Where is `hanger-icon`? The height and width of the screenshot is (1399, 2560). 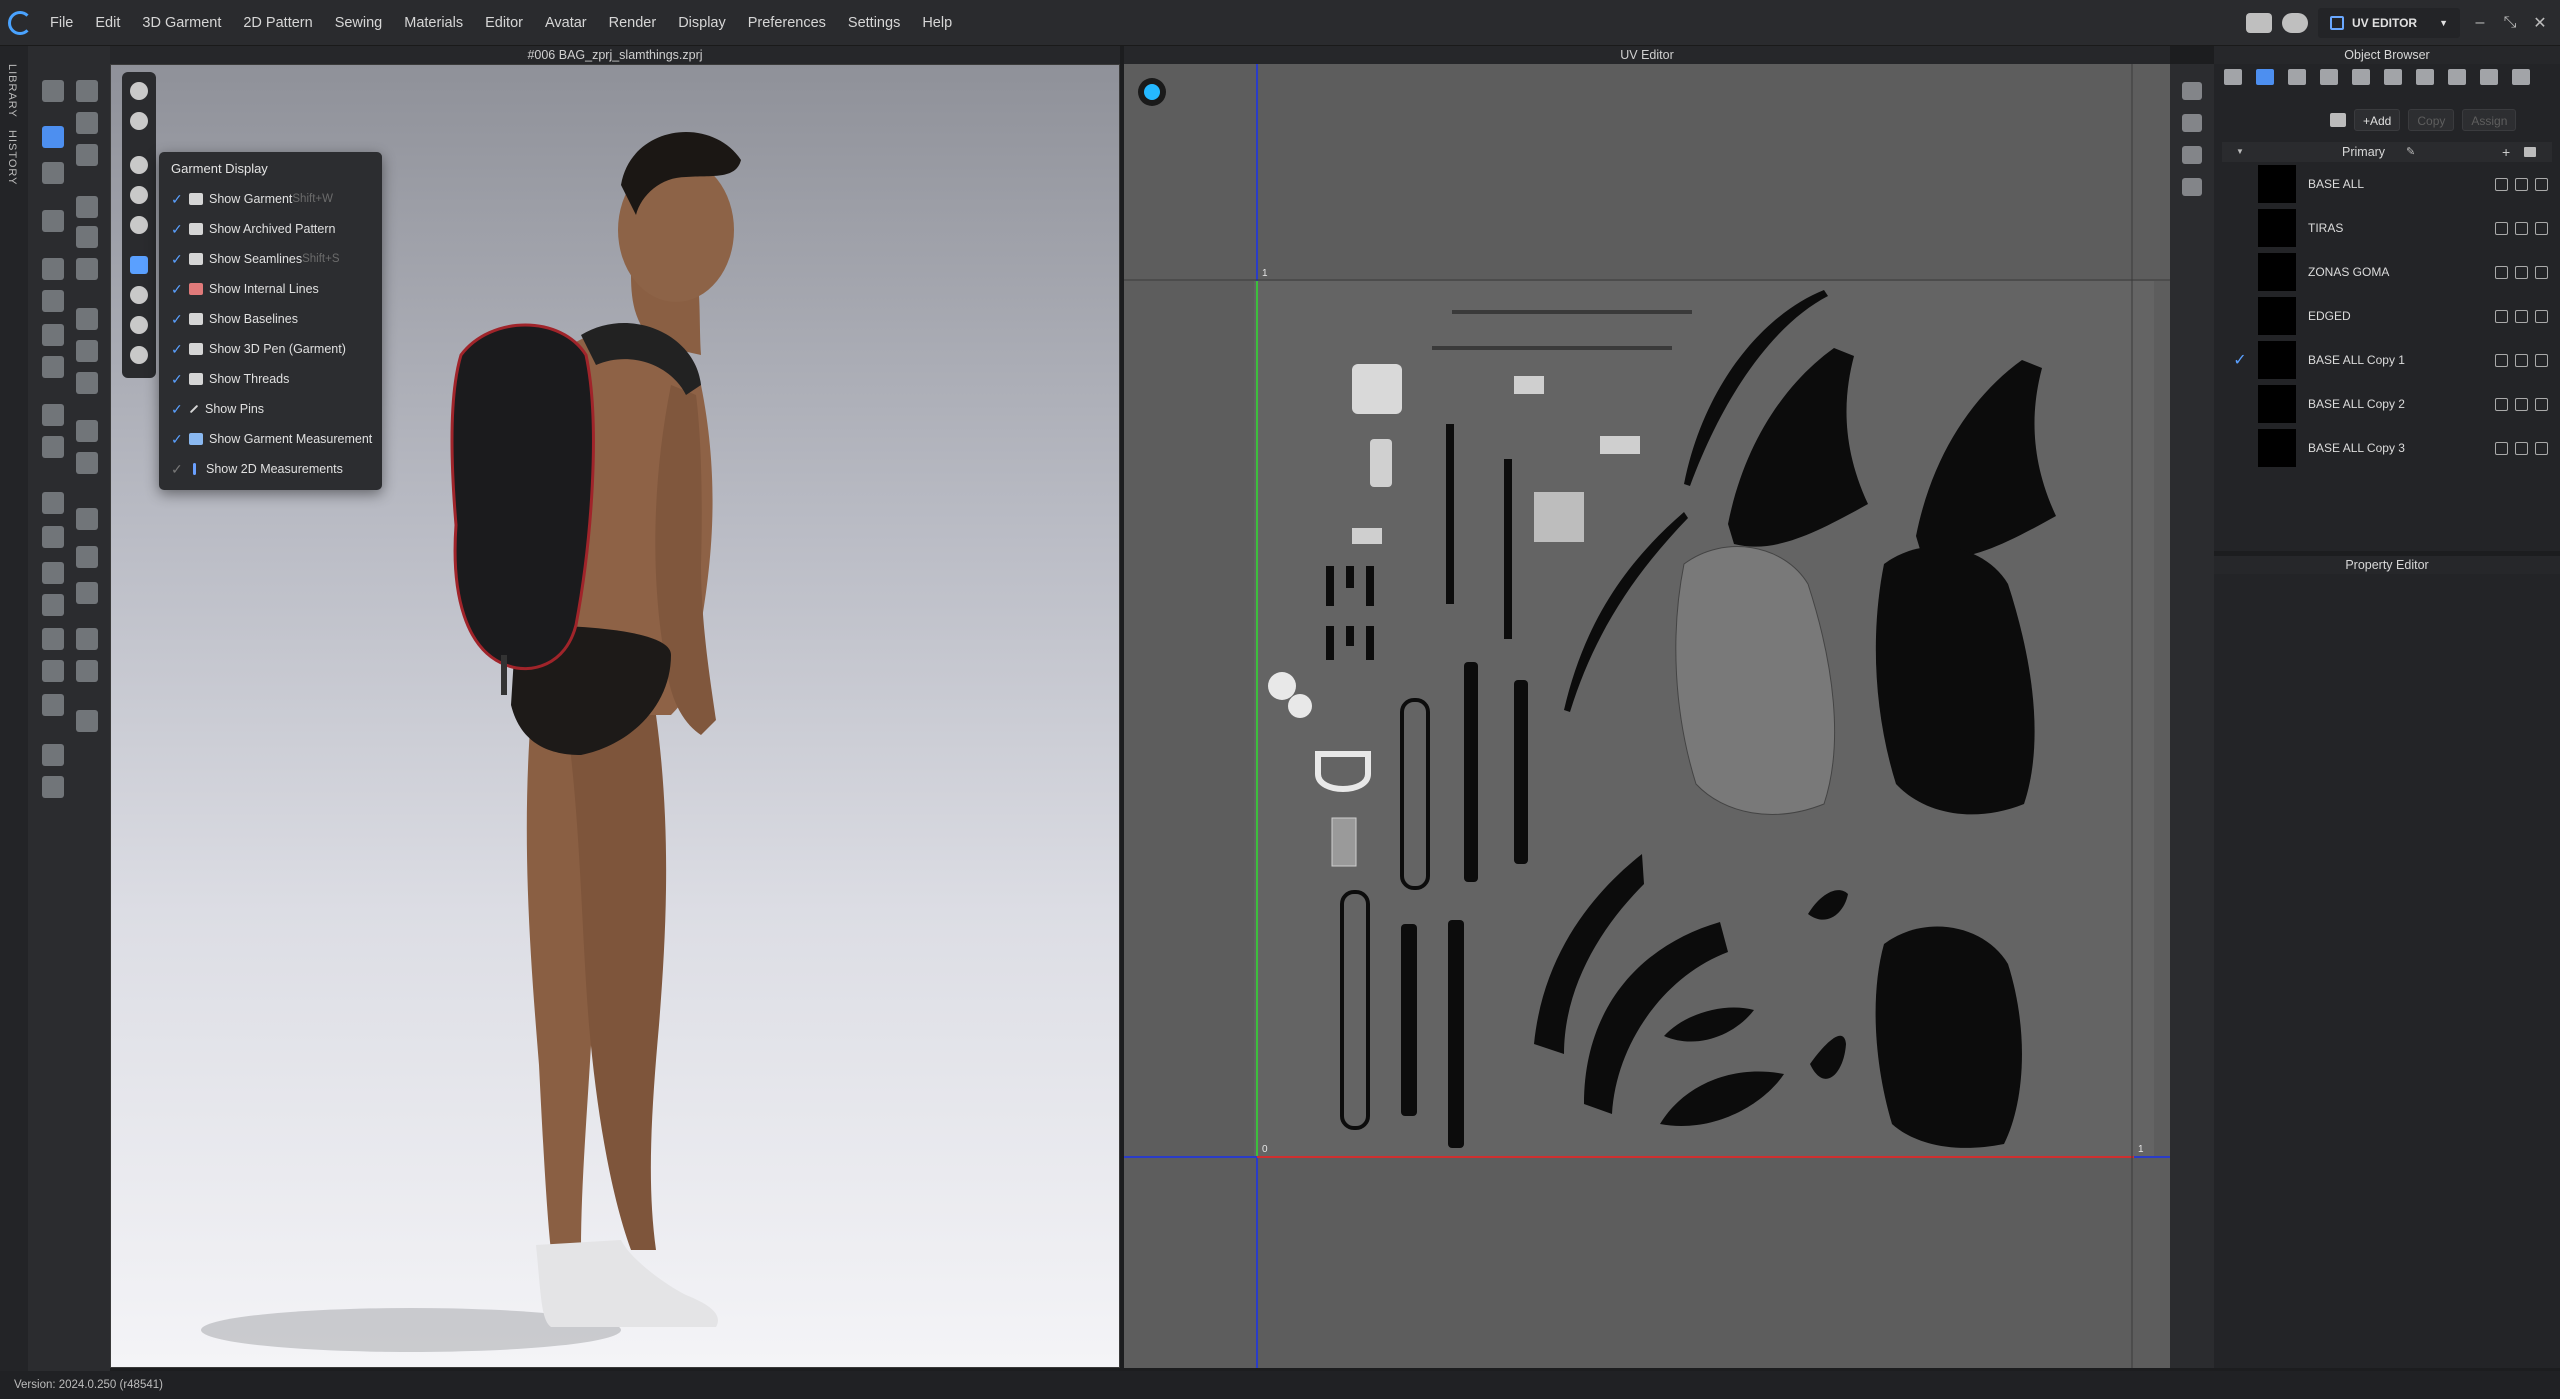 hanger-icon is located at coordinates (53, 605).